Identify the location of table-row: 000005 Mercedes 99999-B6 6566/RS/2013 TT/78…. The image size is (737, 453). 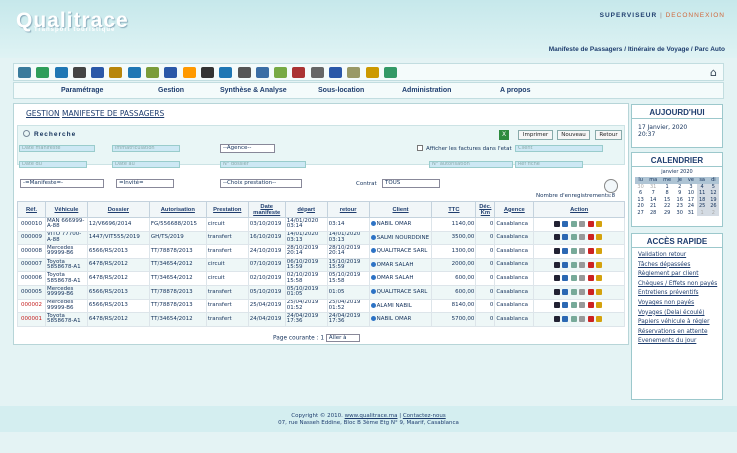
(321, 292).